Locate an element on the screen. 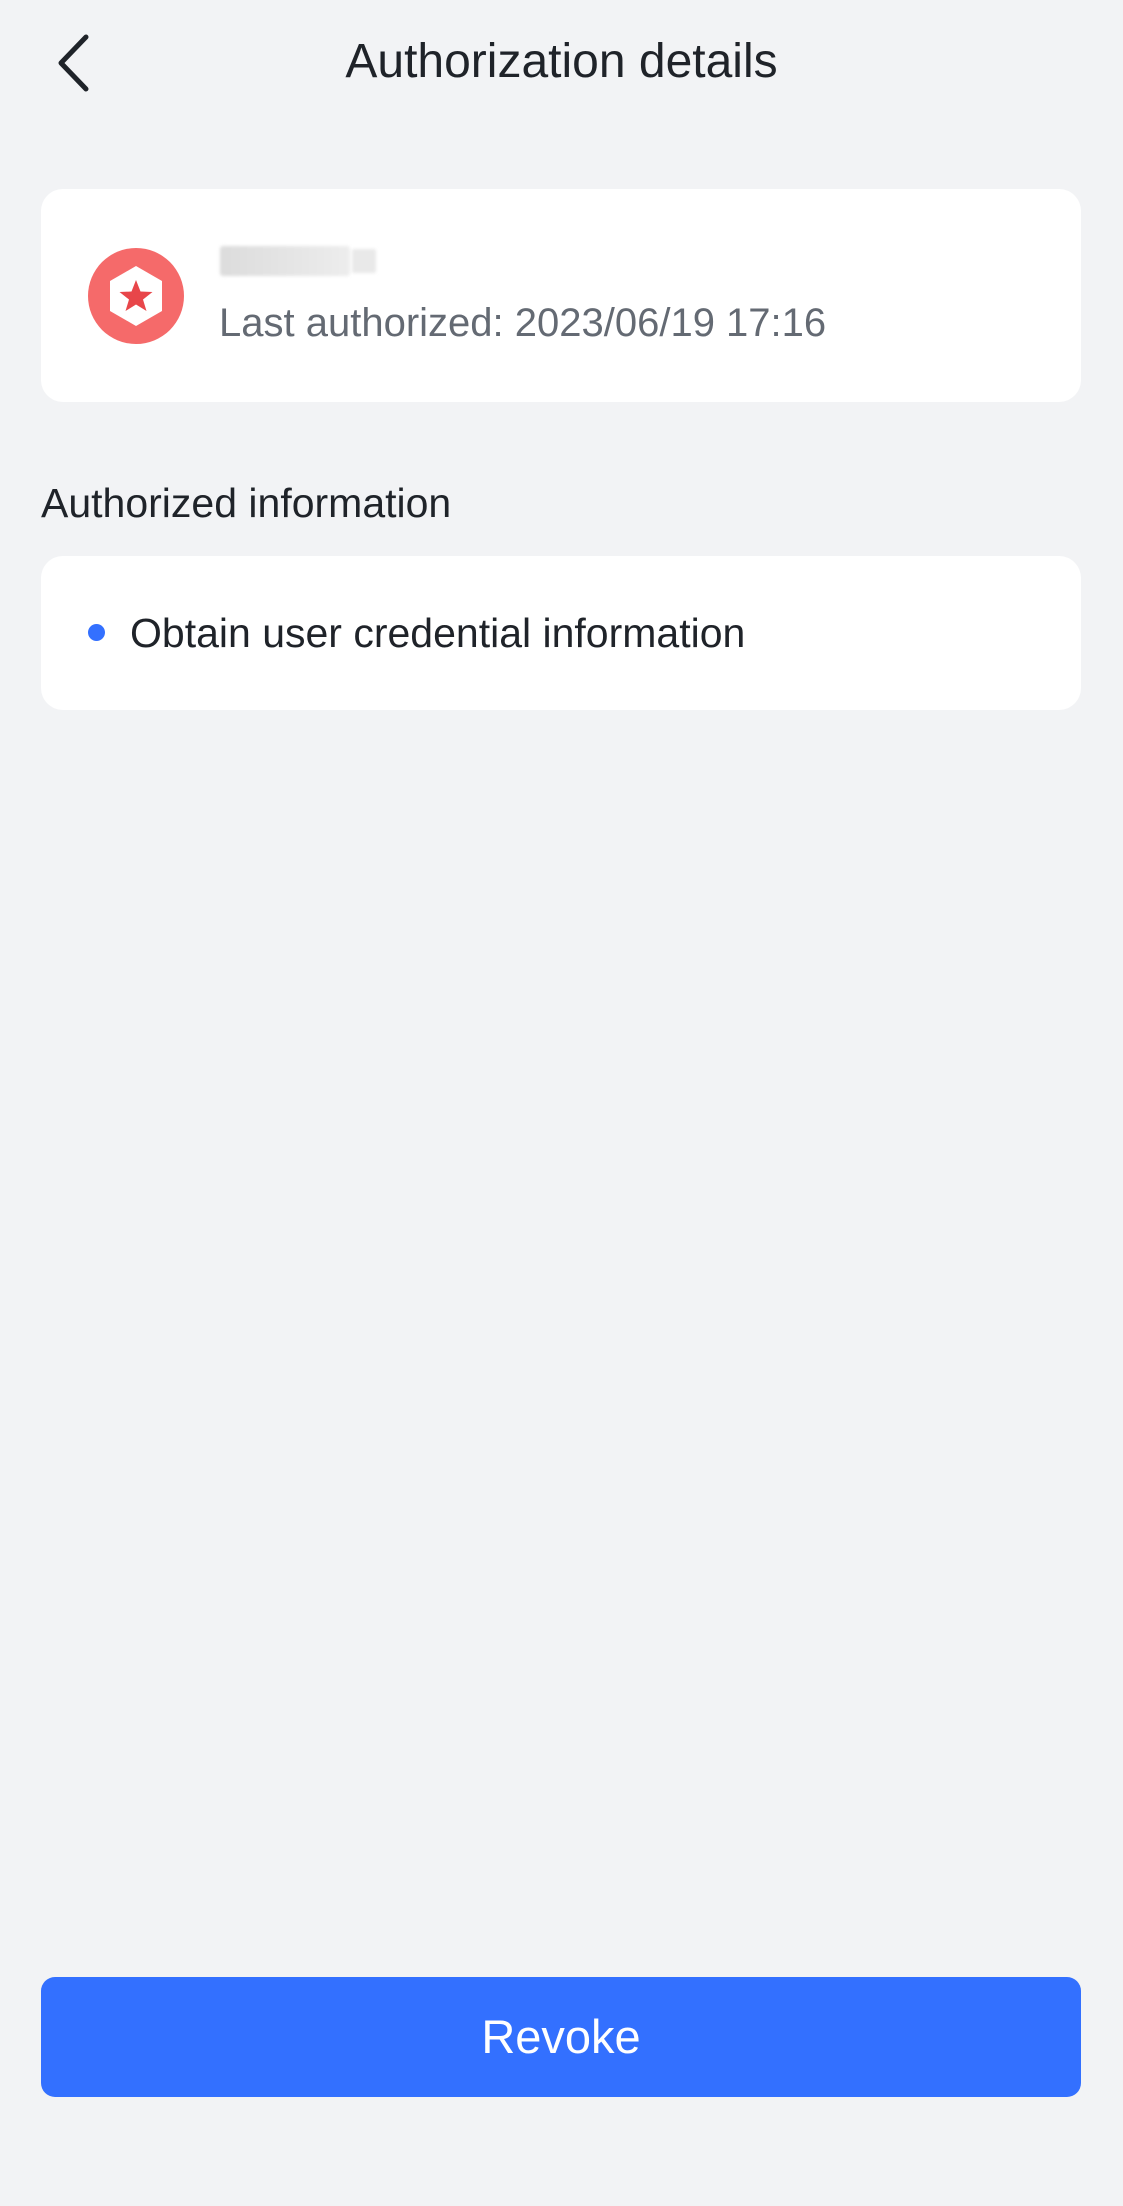 The width and height of the screenshot is (1123, 2206). hexagon-star-icon is located at coordinates (136, 296).